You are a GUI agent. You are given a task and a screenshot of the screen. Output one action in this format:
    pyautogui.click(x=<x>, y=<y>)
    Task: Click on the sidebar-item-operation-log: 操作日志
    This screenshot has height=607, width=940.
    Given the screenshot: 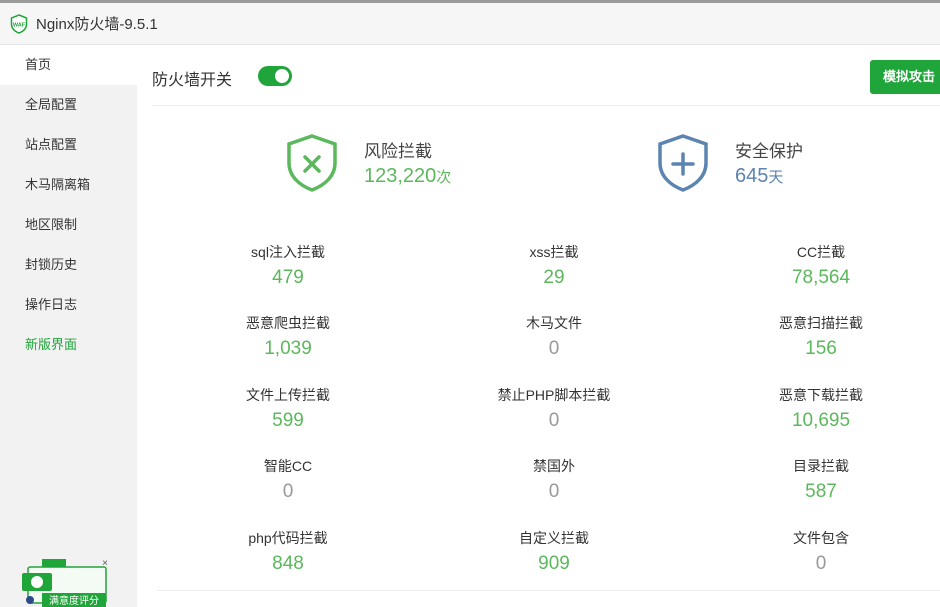 What is the action you would take?
    pyautogui.click(x=68, y=305)
    